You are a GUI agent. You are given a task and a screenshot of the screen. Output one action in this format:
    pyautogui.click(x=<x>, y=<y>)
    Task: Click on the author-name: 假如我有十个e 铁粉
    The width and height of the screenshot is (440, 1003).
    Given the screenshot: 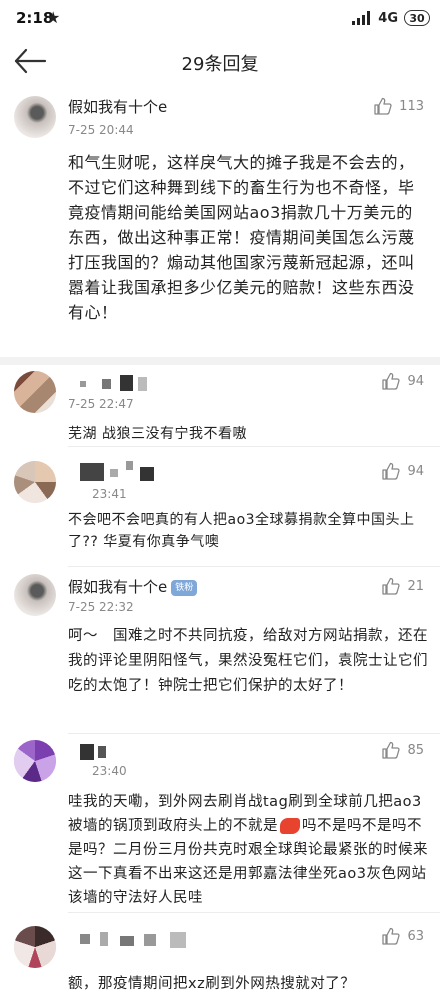 What is the action you would take?
    pyautogui.click(x=133, y=586)
    